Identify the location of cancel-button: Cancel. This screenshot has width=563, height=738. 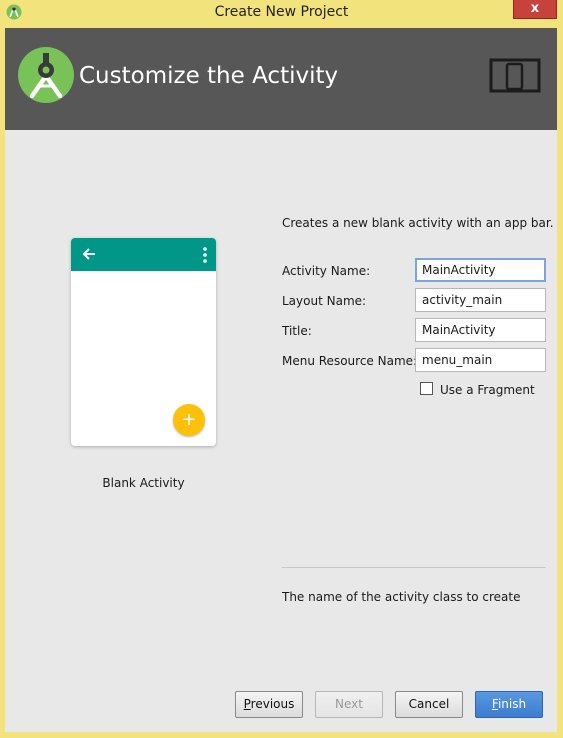
(429, 704).